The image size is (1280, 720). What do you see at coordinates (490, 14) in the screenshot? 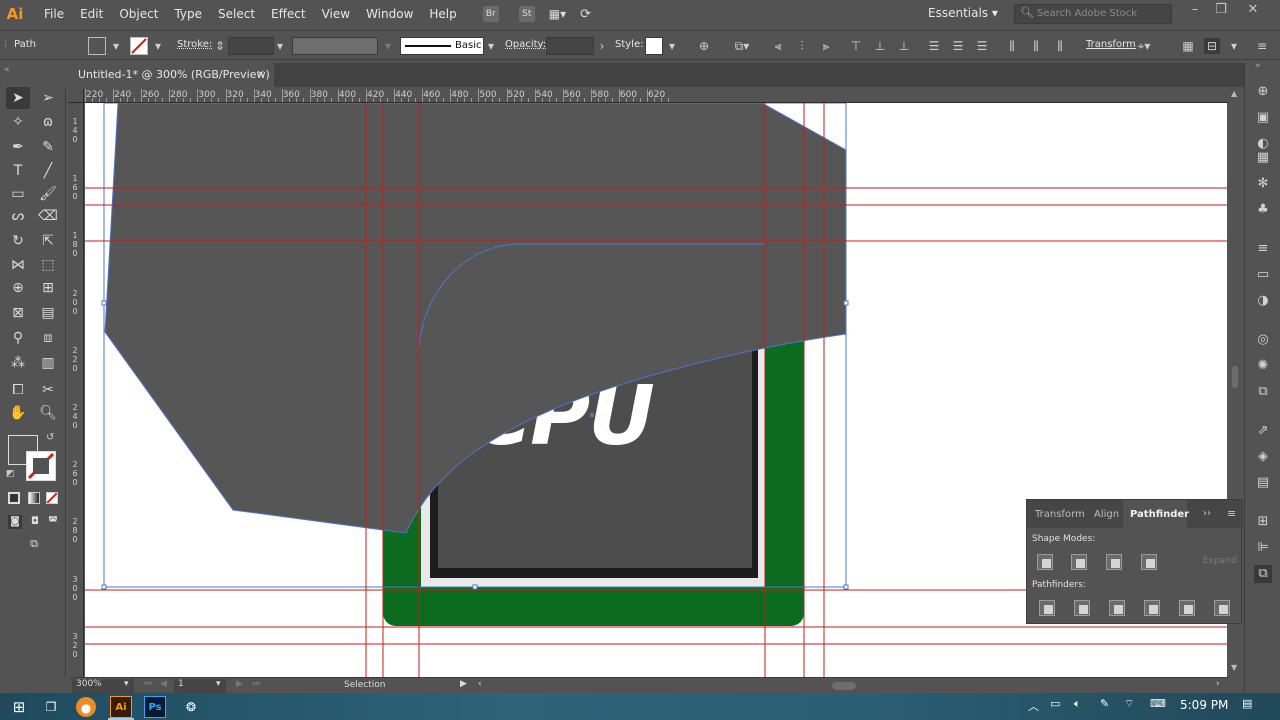
I see `bridge-button: Br` at bounding box center [490, 14].